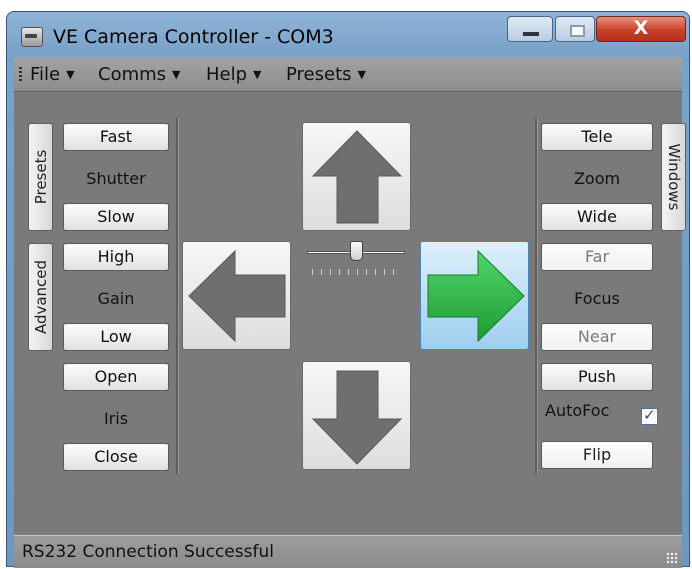  I want to click on tab-presets-label: Presets, so click(40, 177).